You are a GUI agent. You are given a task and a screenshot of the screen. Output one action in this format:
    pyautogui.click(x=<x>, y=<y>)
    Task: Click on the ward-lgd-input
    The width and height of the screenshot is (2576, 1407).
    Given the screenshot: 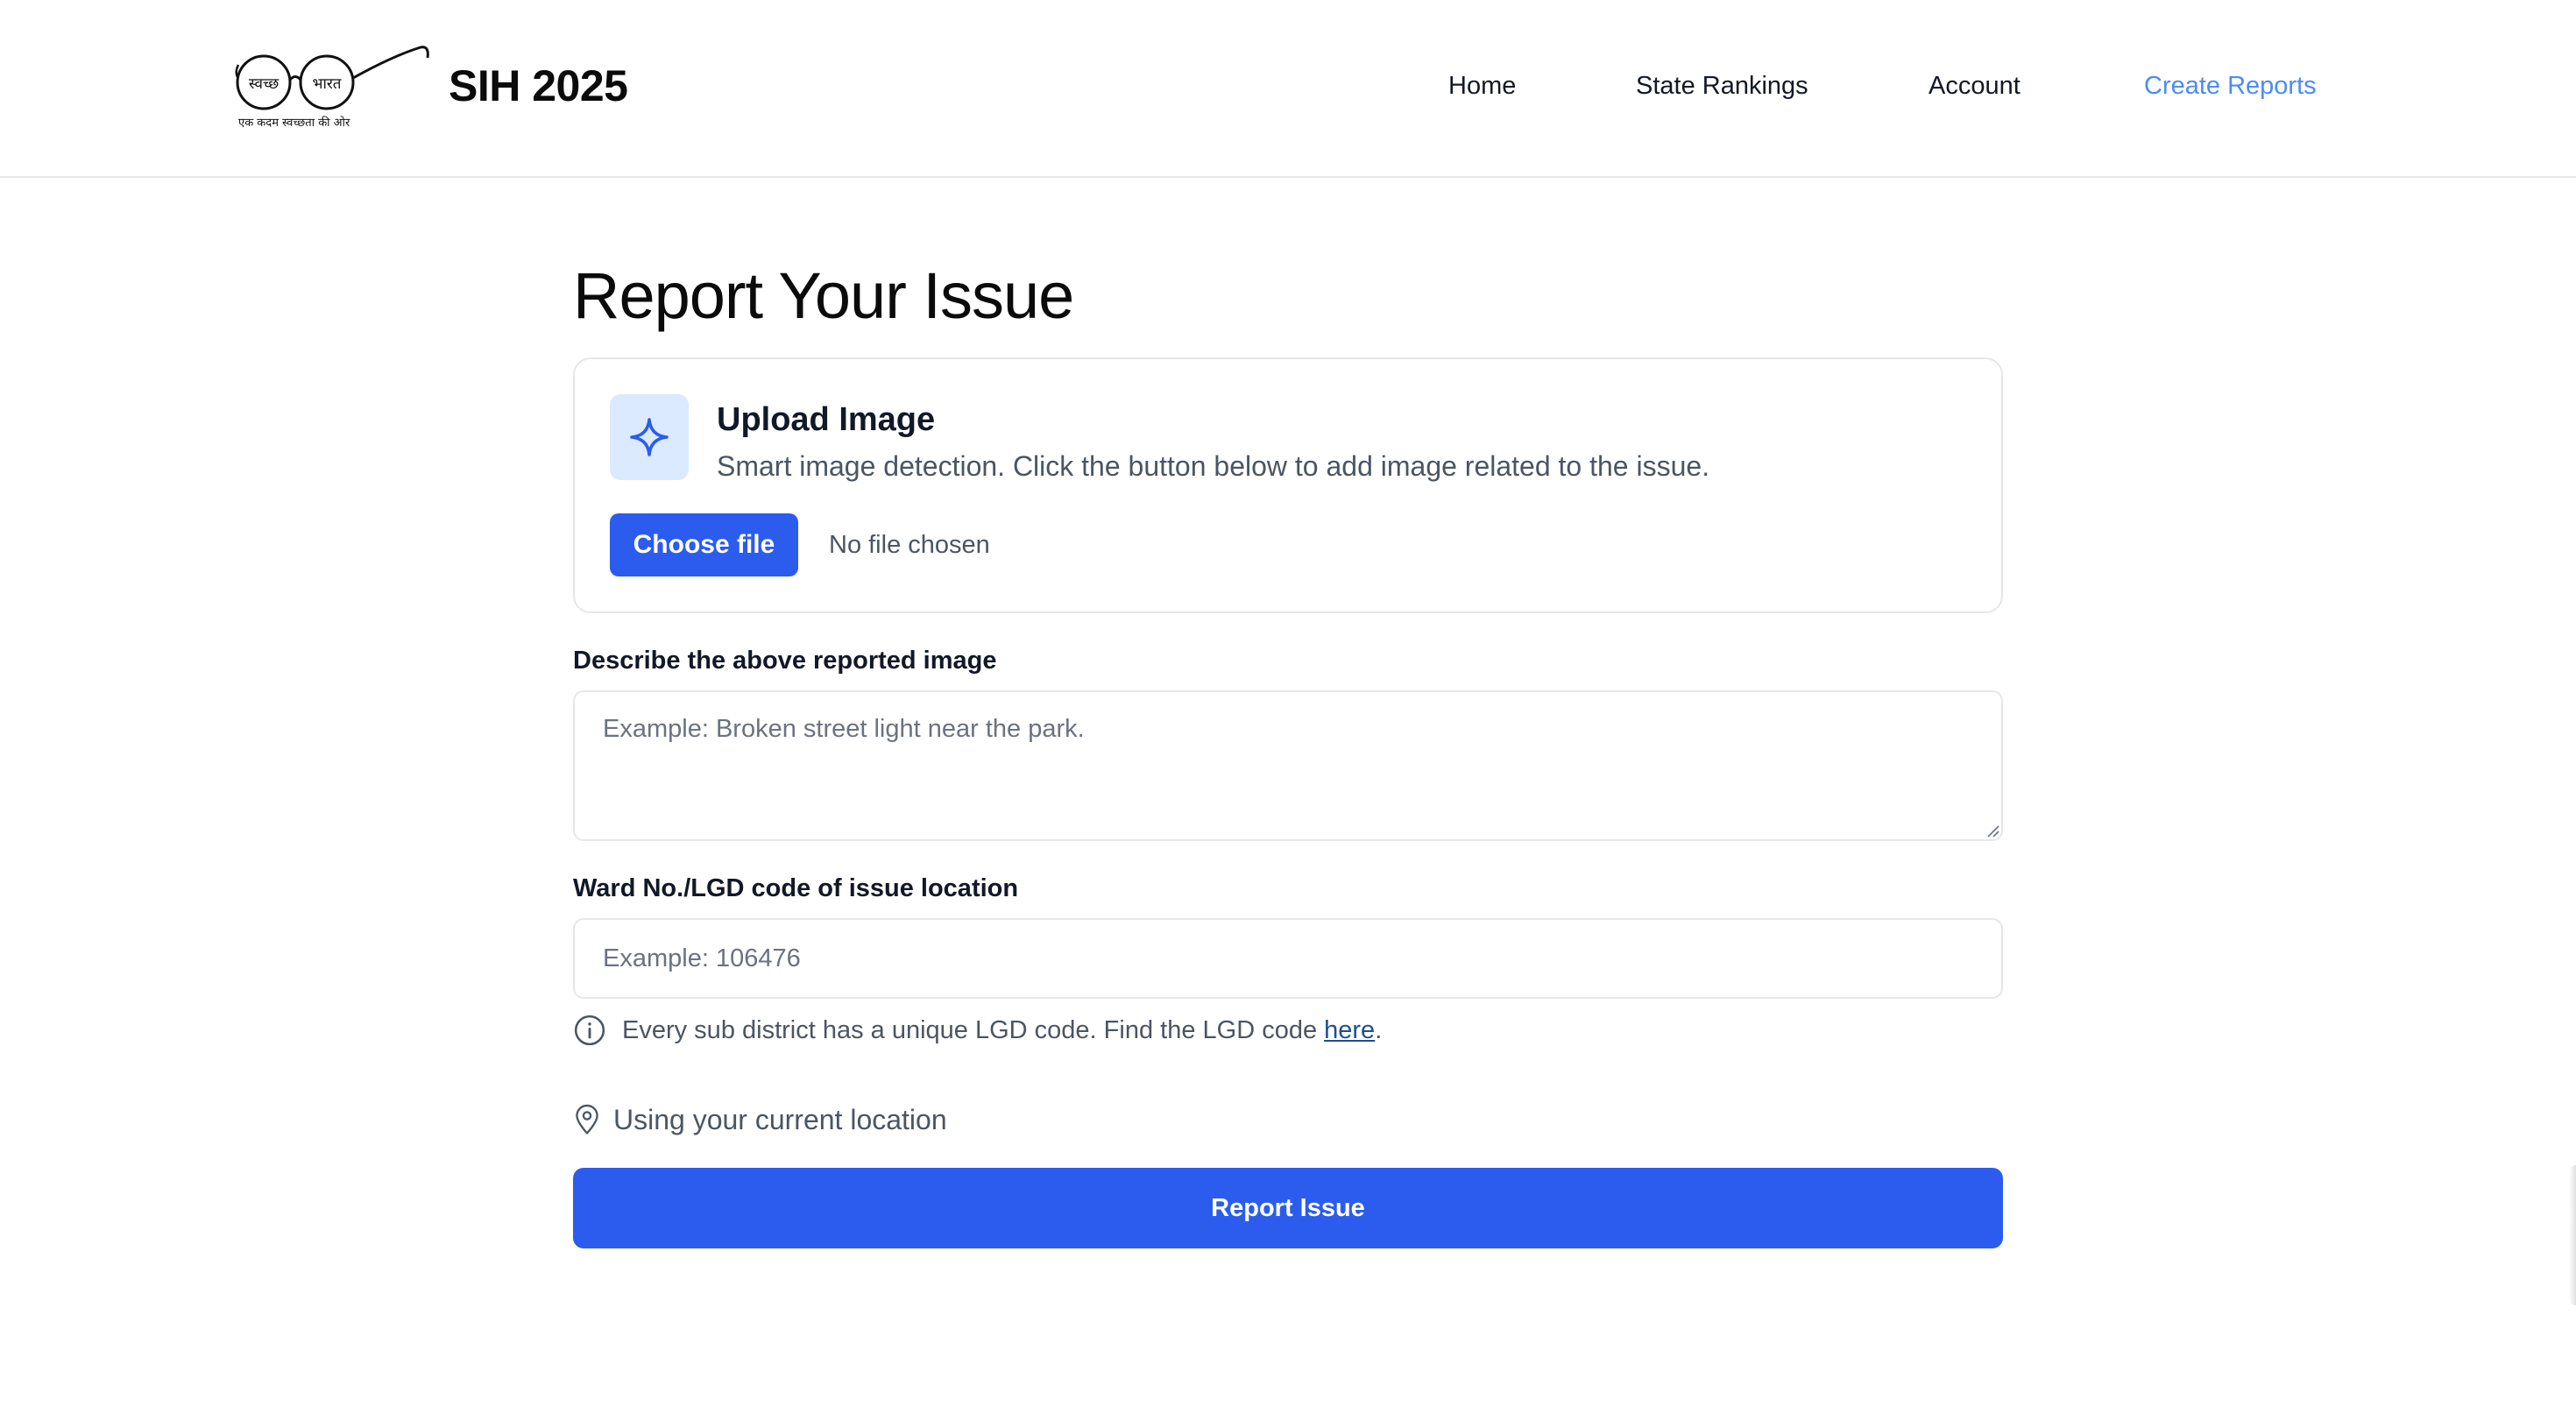 What is the action you would take?
    pyautogui.click(x=1288, y=958)
    